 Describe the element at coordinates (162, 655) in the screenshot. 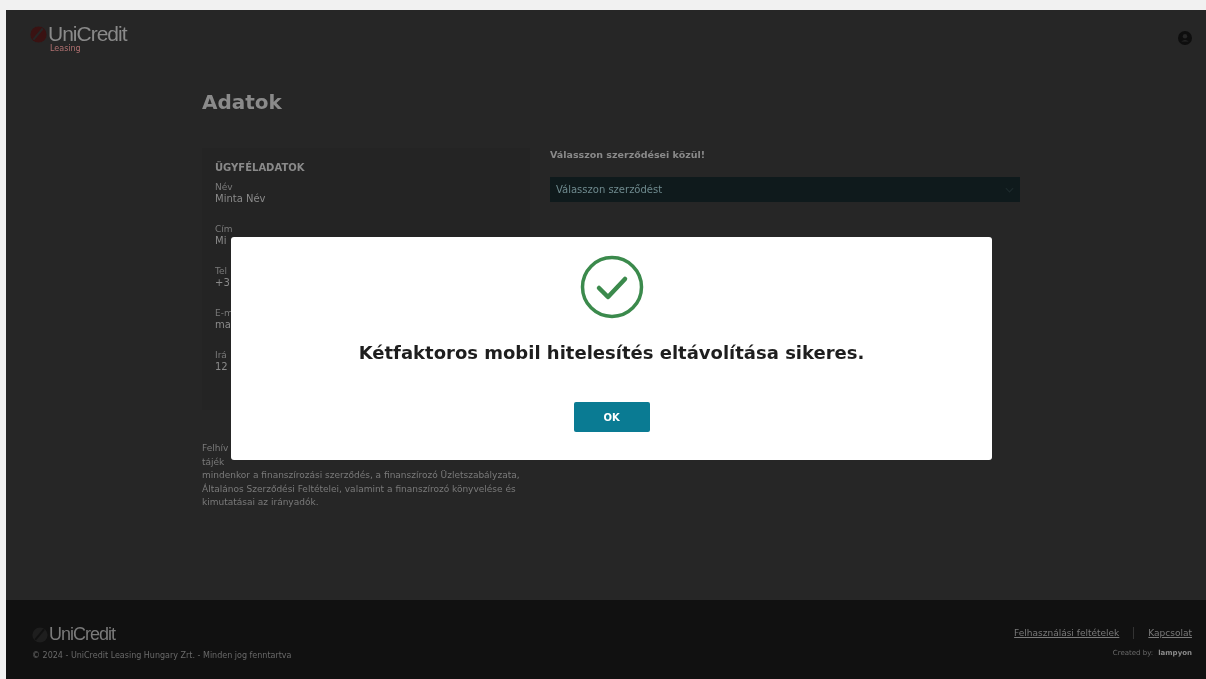

I see `copyright-text: © 2024 - UniCredit Leasing Hungary Zrt. - Minden jog fenntartva` at that location.